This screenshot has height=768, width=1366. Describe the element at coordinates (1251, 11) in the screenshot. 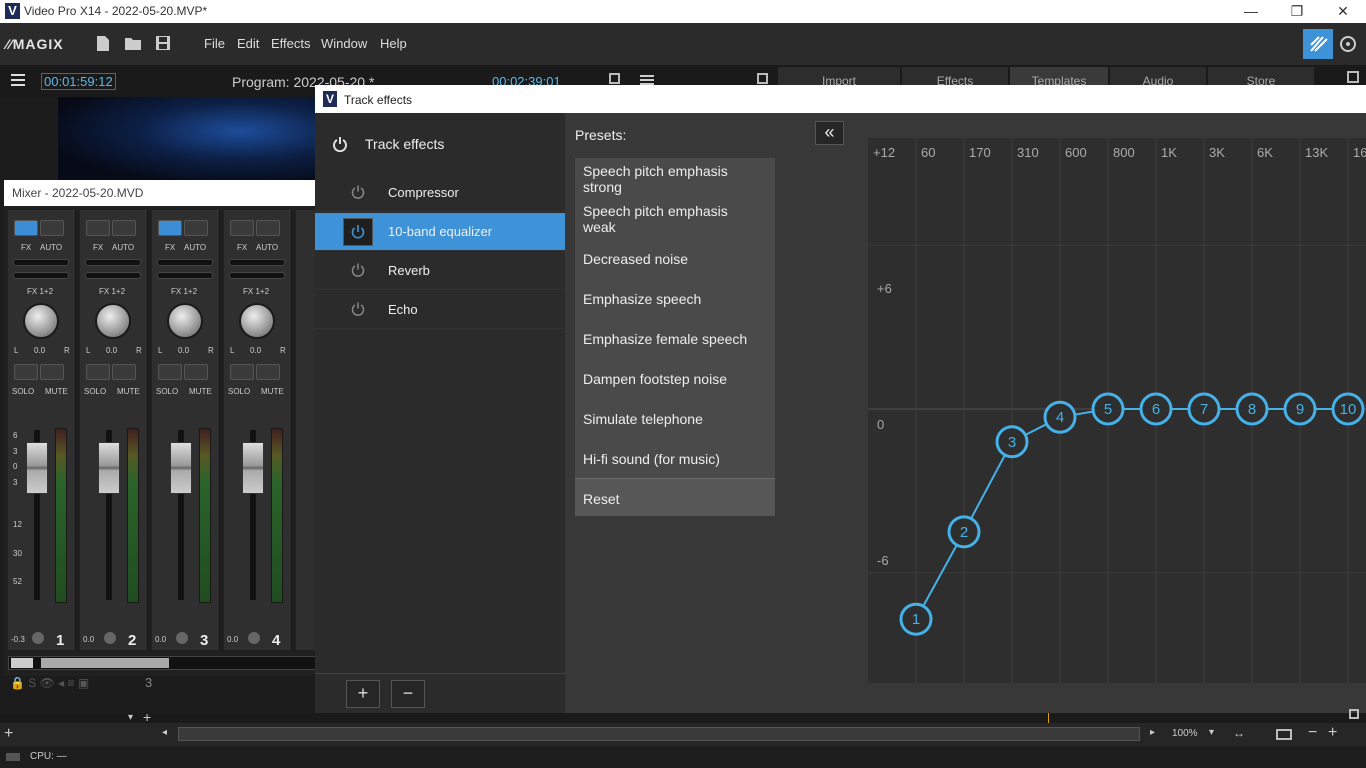

I see `minimize-button: —` at that location.